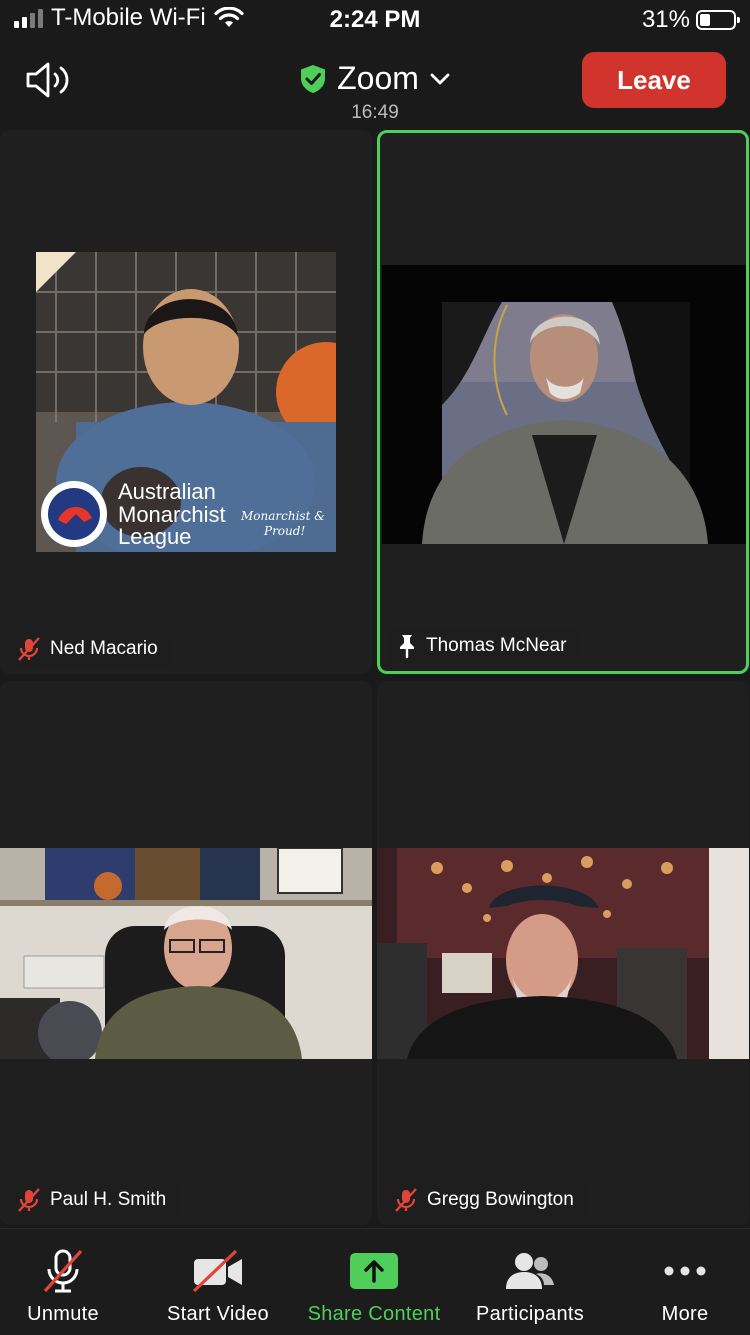  I want to click on badge-script-1: Monarchist &, so click(282, 516).